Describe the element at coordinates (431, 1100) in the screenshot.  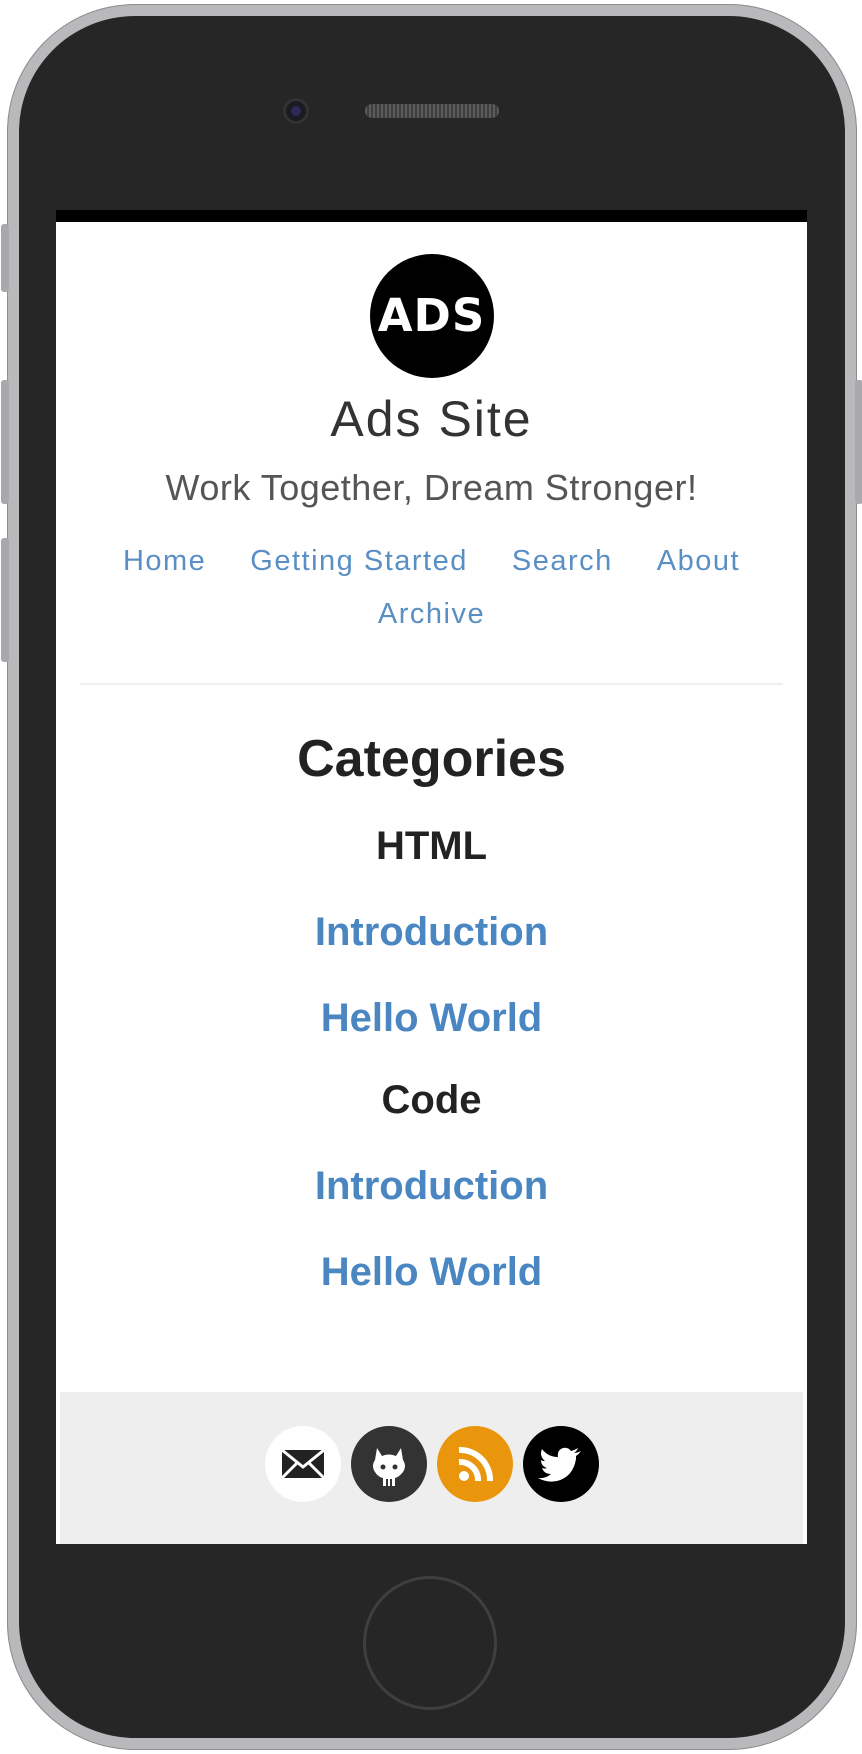
I see `category-heading-code: Code` at that location.